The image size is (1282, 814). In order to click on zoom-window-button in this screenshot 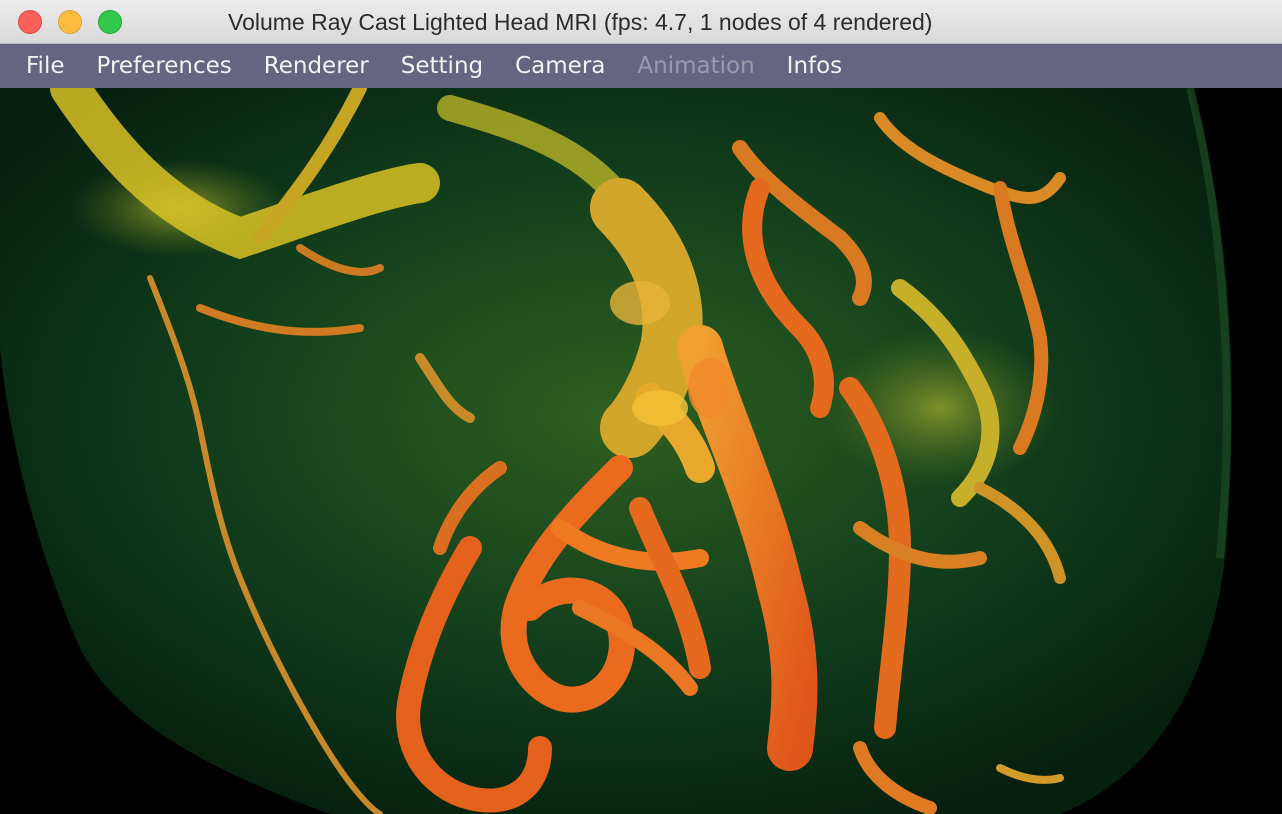, I will do `click(110, 22)`.